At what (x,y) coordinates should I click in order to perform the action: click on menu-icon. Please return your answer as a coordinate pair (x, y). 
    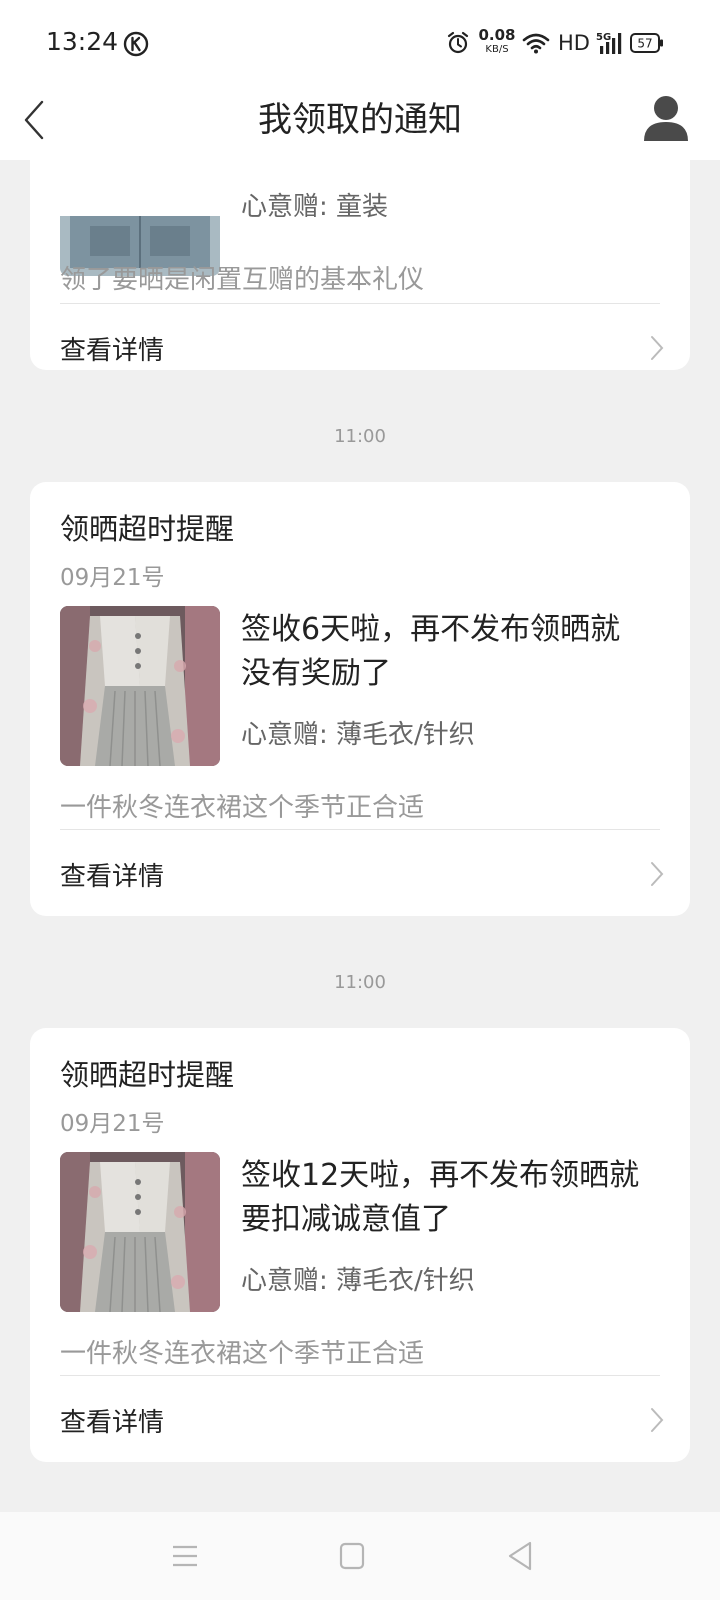
    Looking at the image, I should click on (185, 1556).